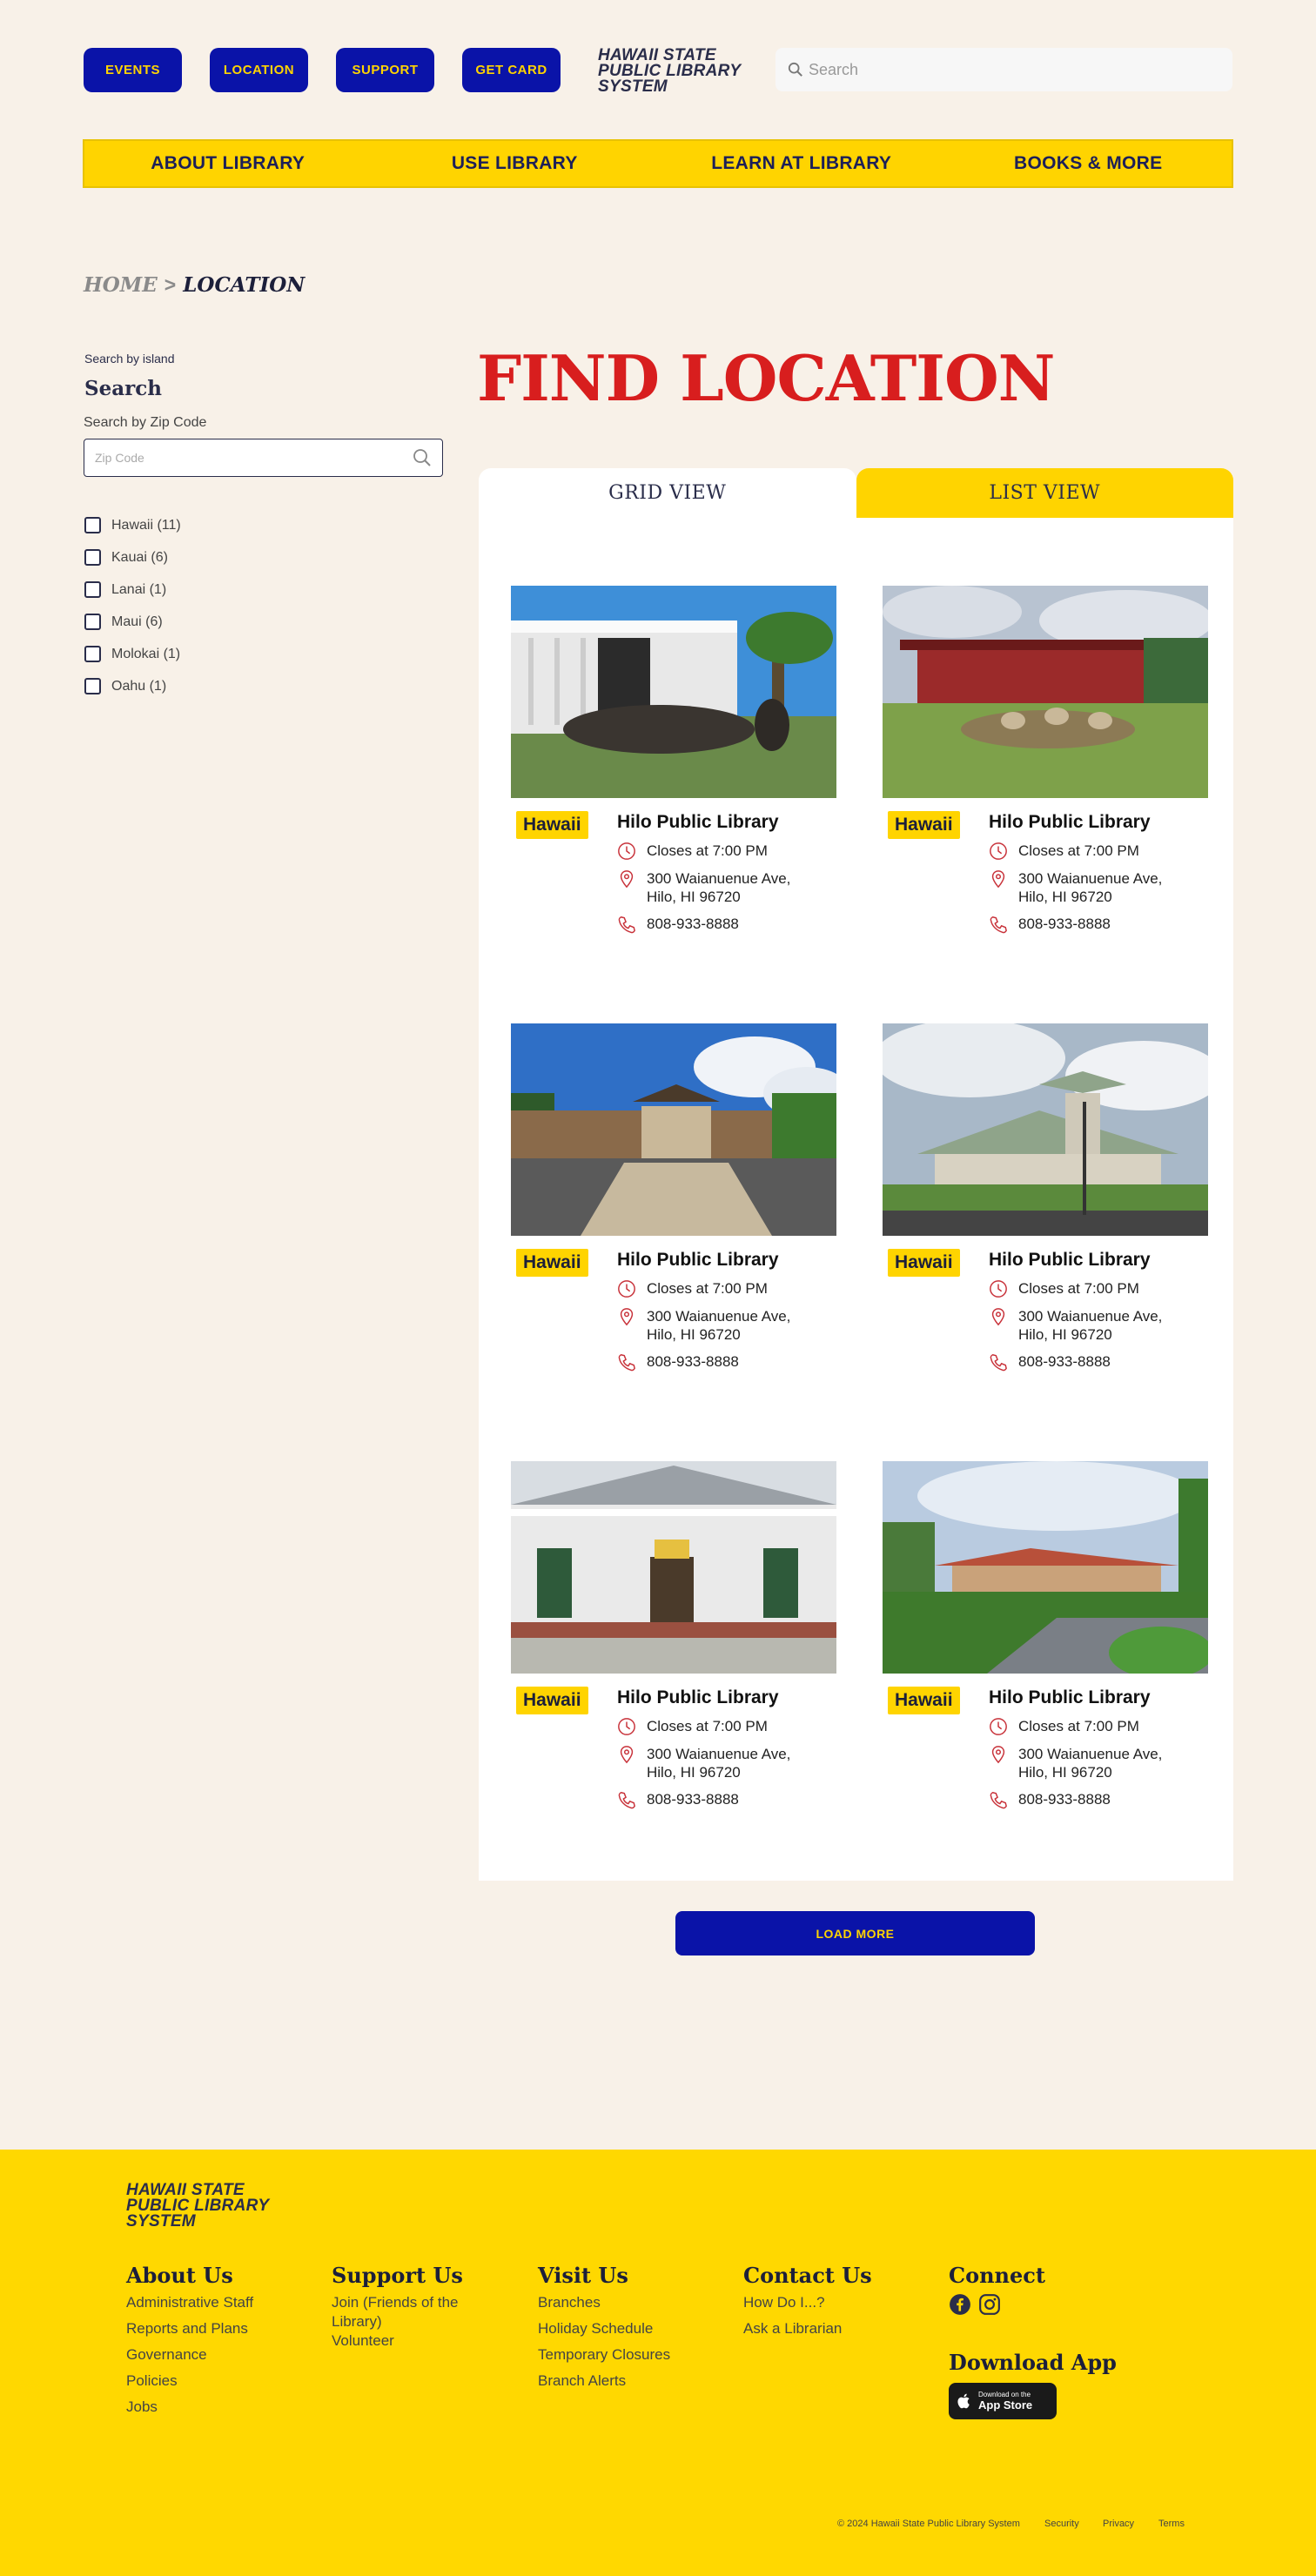 This screenshot has height=2576, width=1316. Describe the element at coordinates (1003, 2401) in the screenshot. I see `app-store-button: Download on the App Store` at that location.